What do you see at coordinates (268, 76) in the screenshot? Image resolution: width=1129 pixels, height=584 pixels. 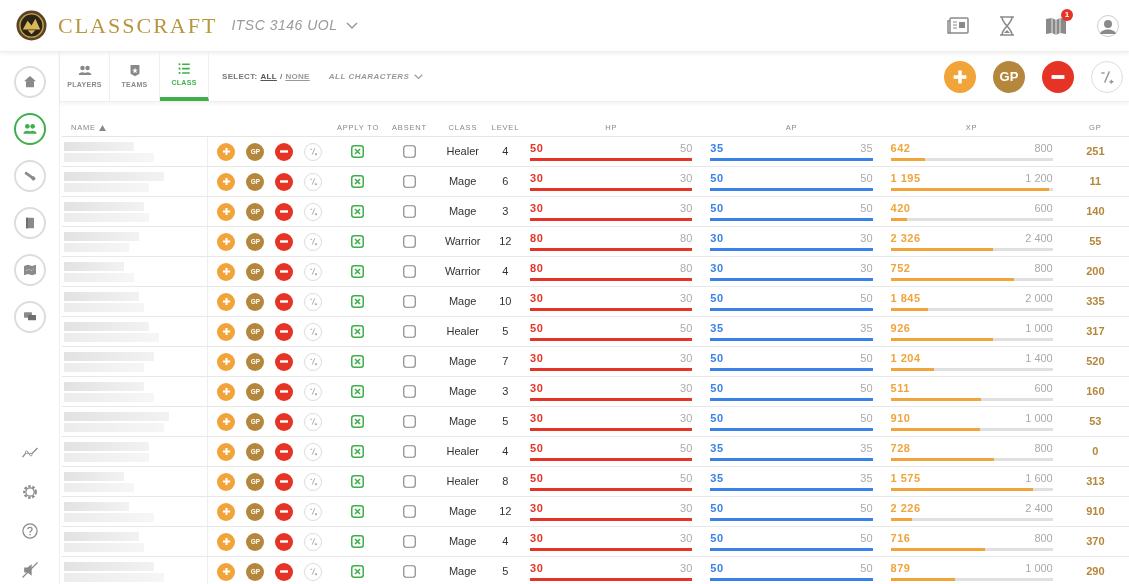 I see `select-all-link: ALL` at bounding box center [268, 76].